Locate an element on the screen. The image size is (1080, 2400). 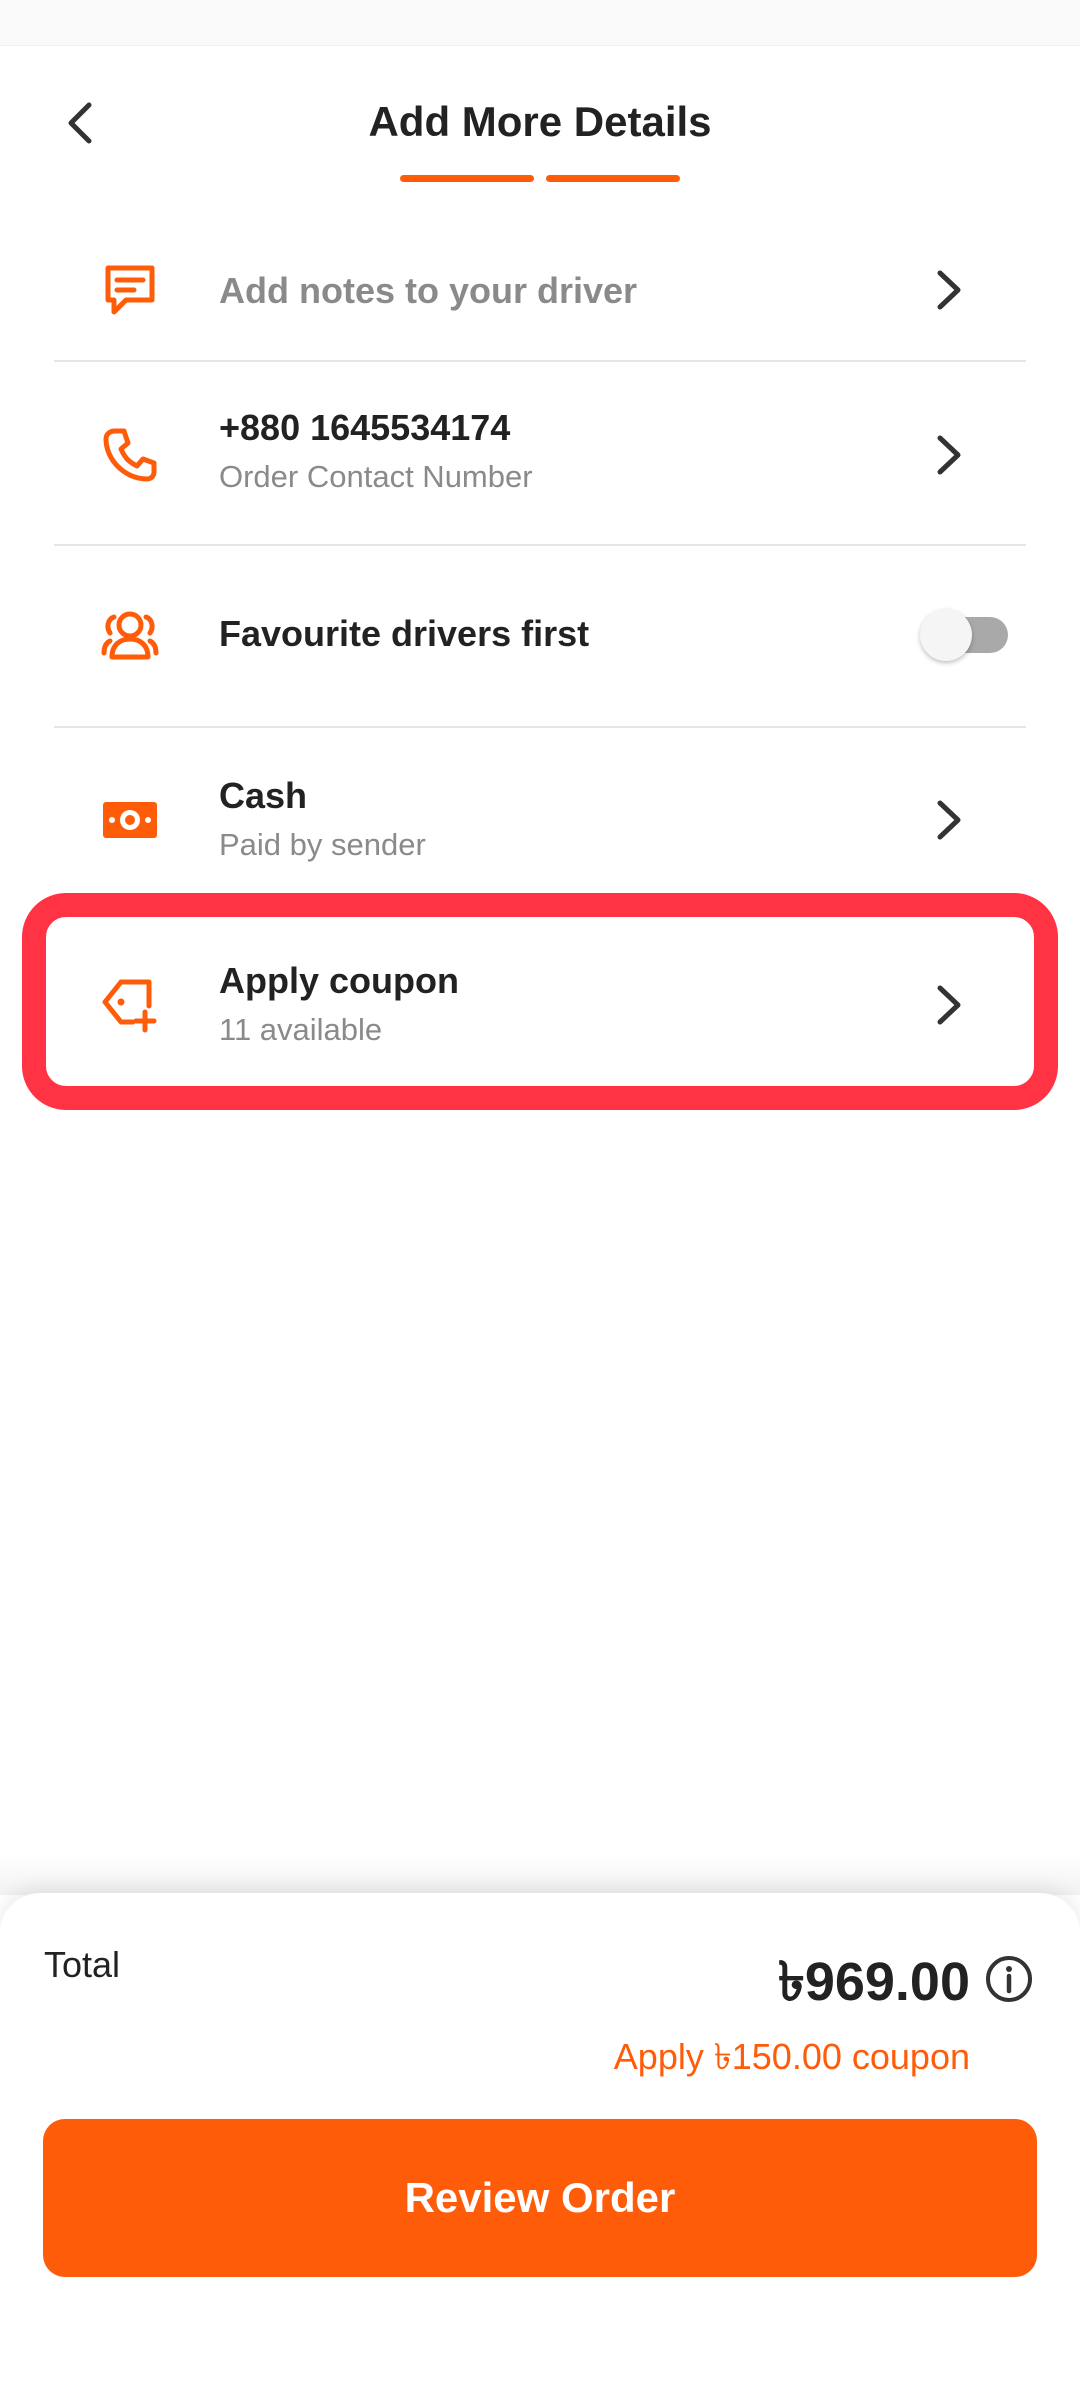
total-label: Total is located at coordinates (82, 1964).